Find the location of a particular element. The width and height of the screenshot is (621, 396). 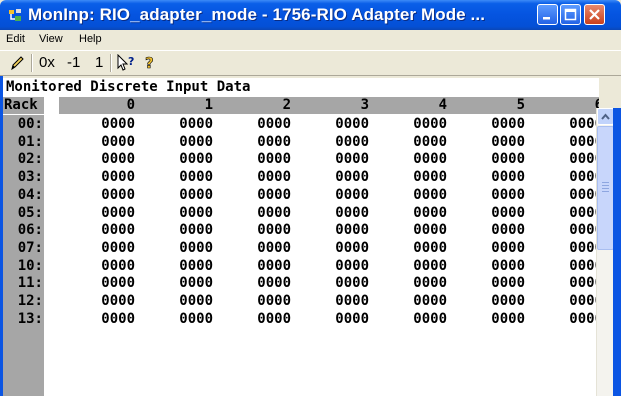

maximize-button is located at coordinates (570, 14).